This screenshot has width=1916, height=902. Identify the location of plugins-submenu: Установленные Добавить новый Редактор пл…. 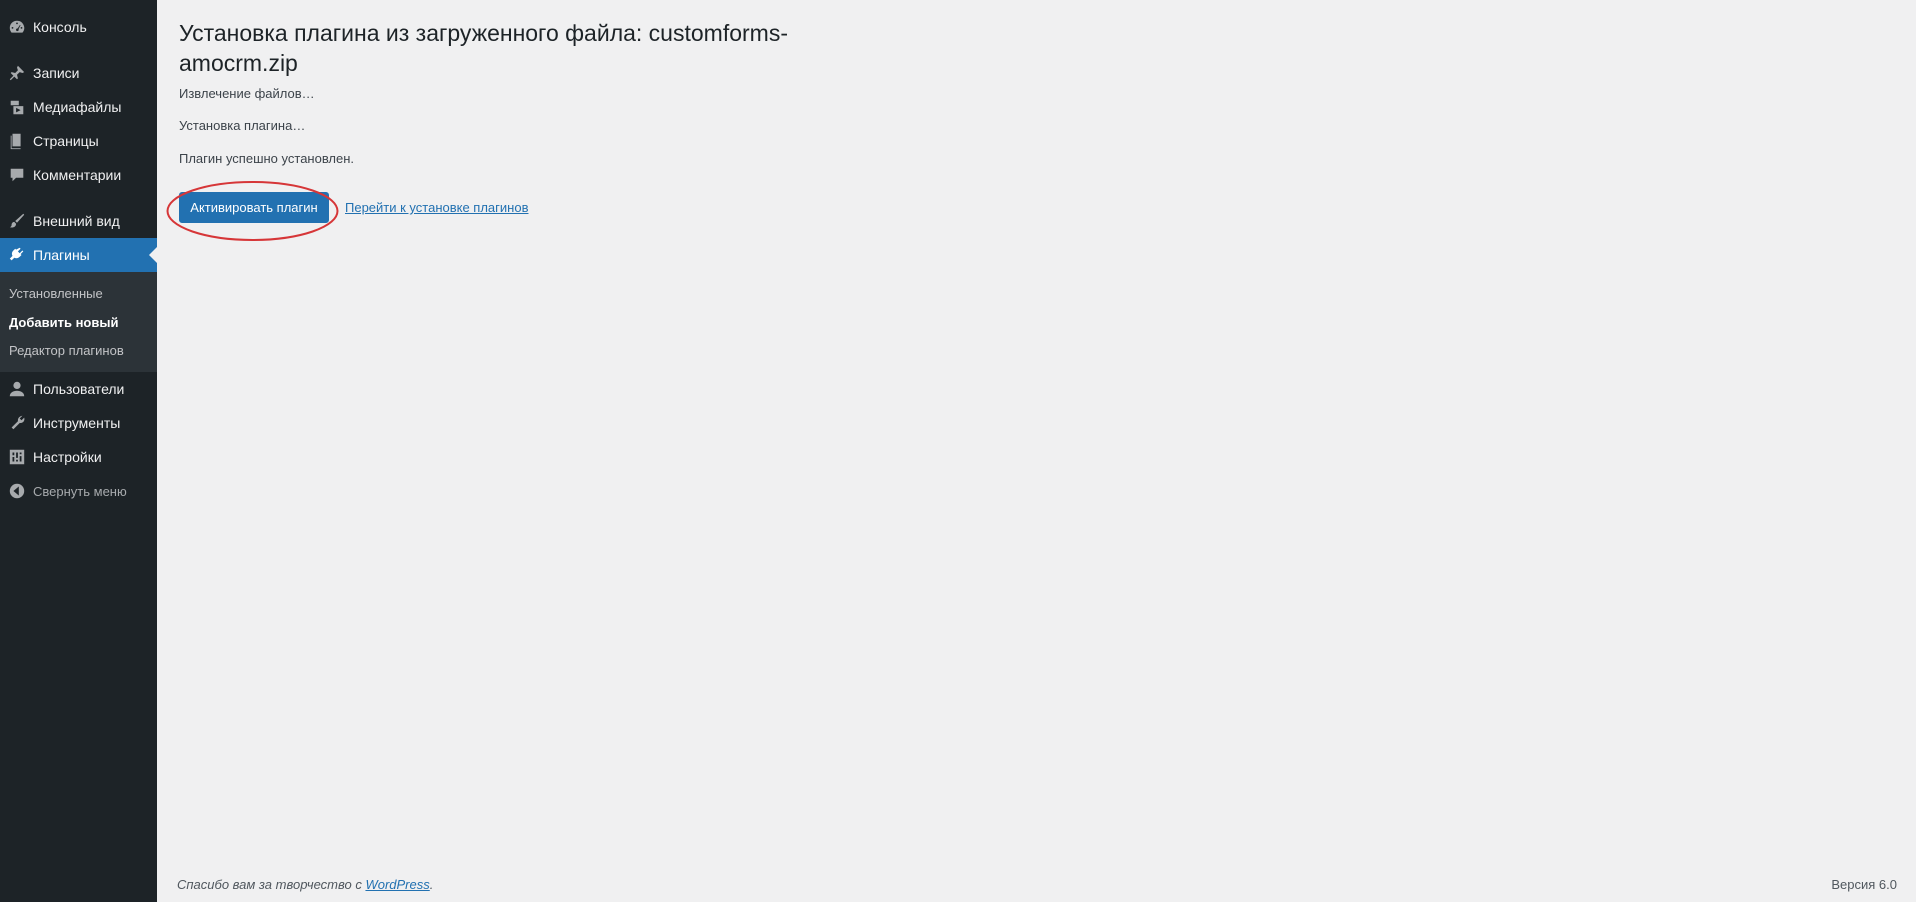
(78, 322).